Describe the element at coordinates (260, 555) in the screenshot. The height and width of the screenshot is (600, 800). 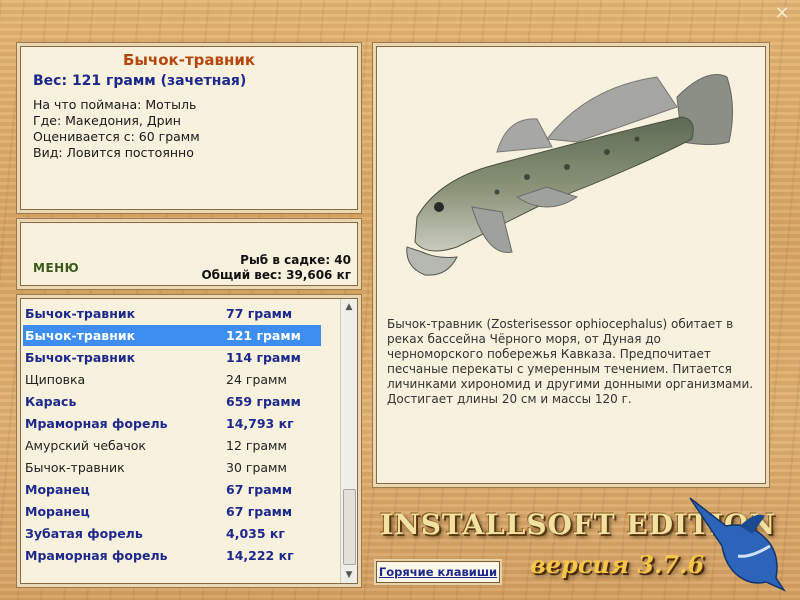
I see `catch-row-weight: 14,222 кг` at that location.